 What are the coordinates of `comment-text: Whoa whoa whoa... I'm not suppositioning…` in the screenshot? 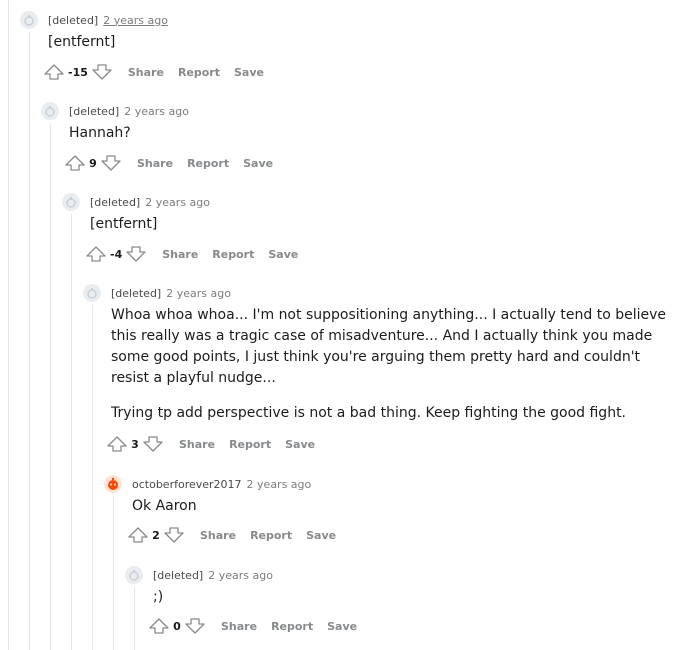 It's located at (389, 346).